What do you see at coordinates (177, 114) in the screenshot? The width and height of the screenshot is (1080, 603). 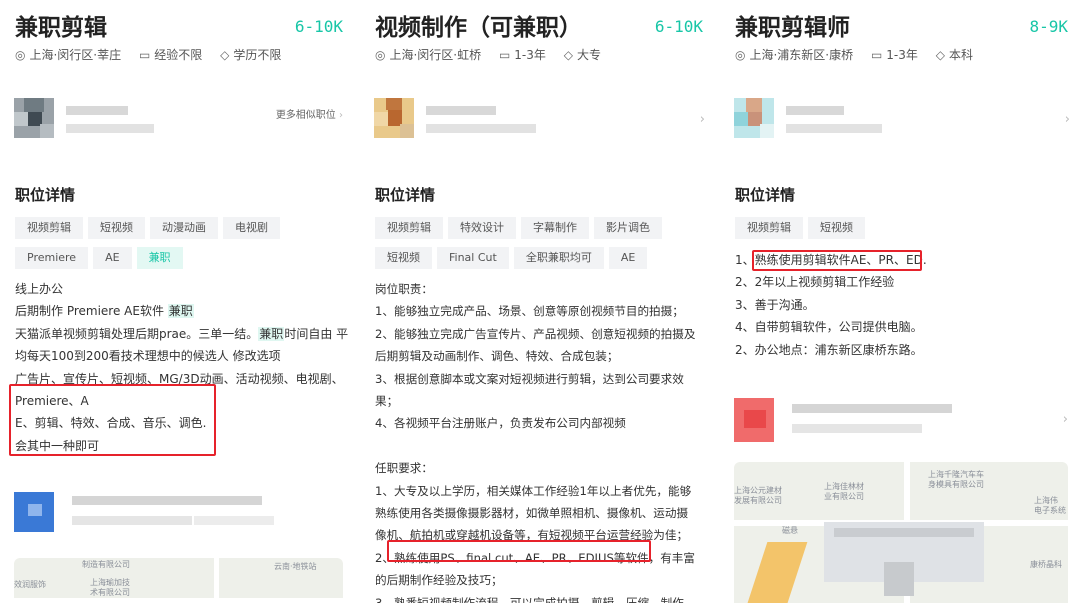 I see `recruiter-card: 更多相似职位 ›` at bounding box center [177, 114].